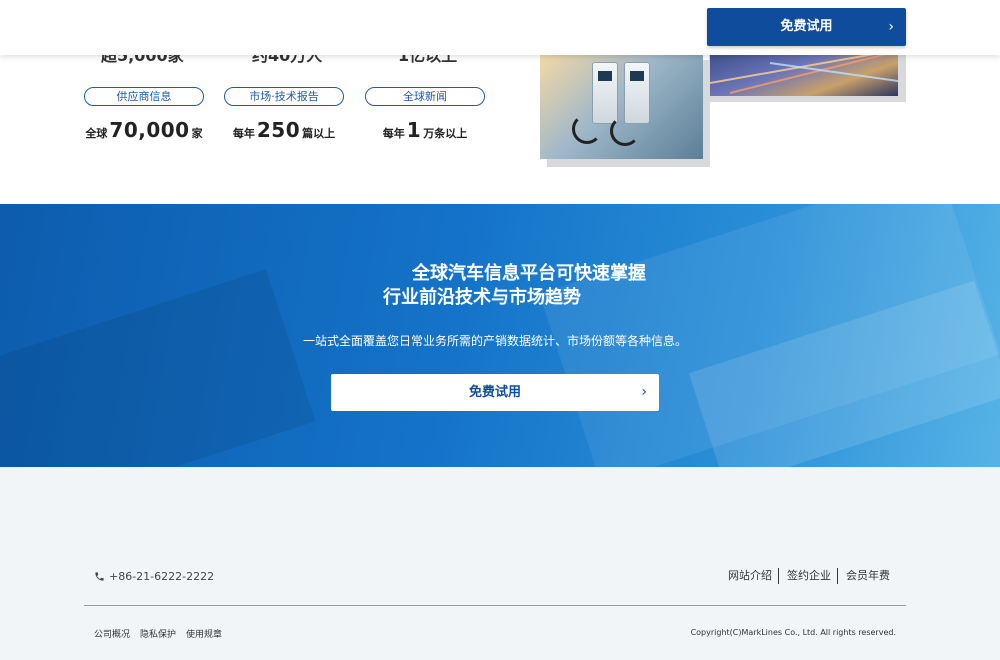  I want to click on link-privacy: 隐私保护, so click(158, 633).